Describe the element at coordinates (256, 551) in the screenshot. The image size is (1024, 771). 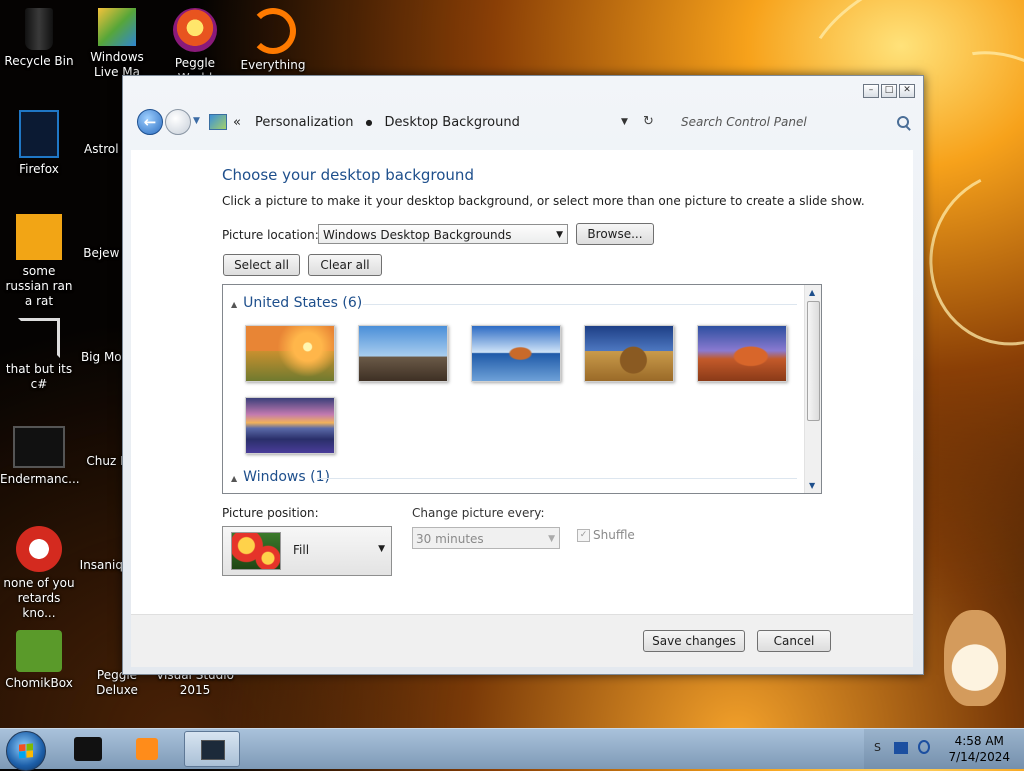
I see `position-preview-image` at that location.